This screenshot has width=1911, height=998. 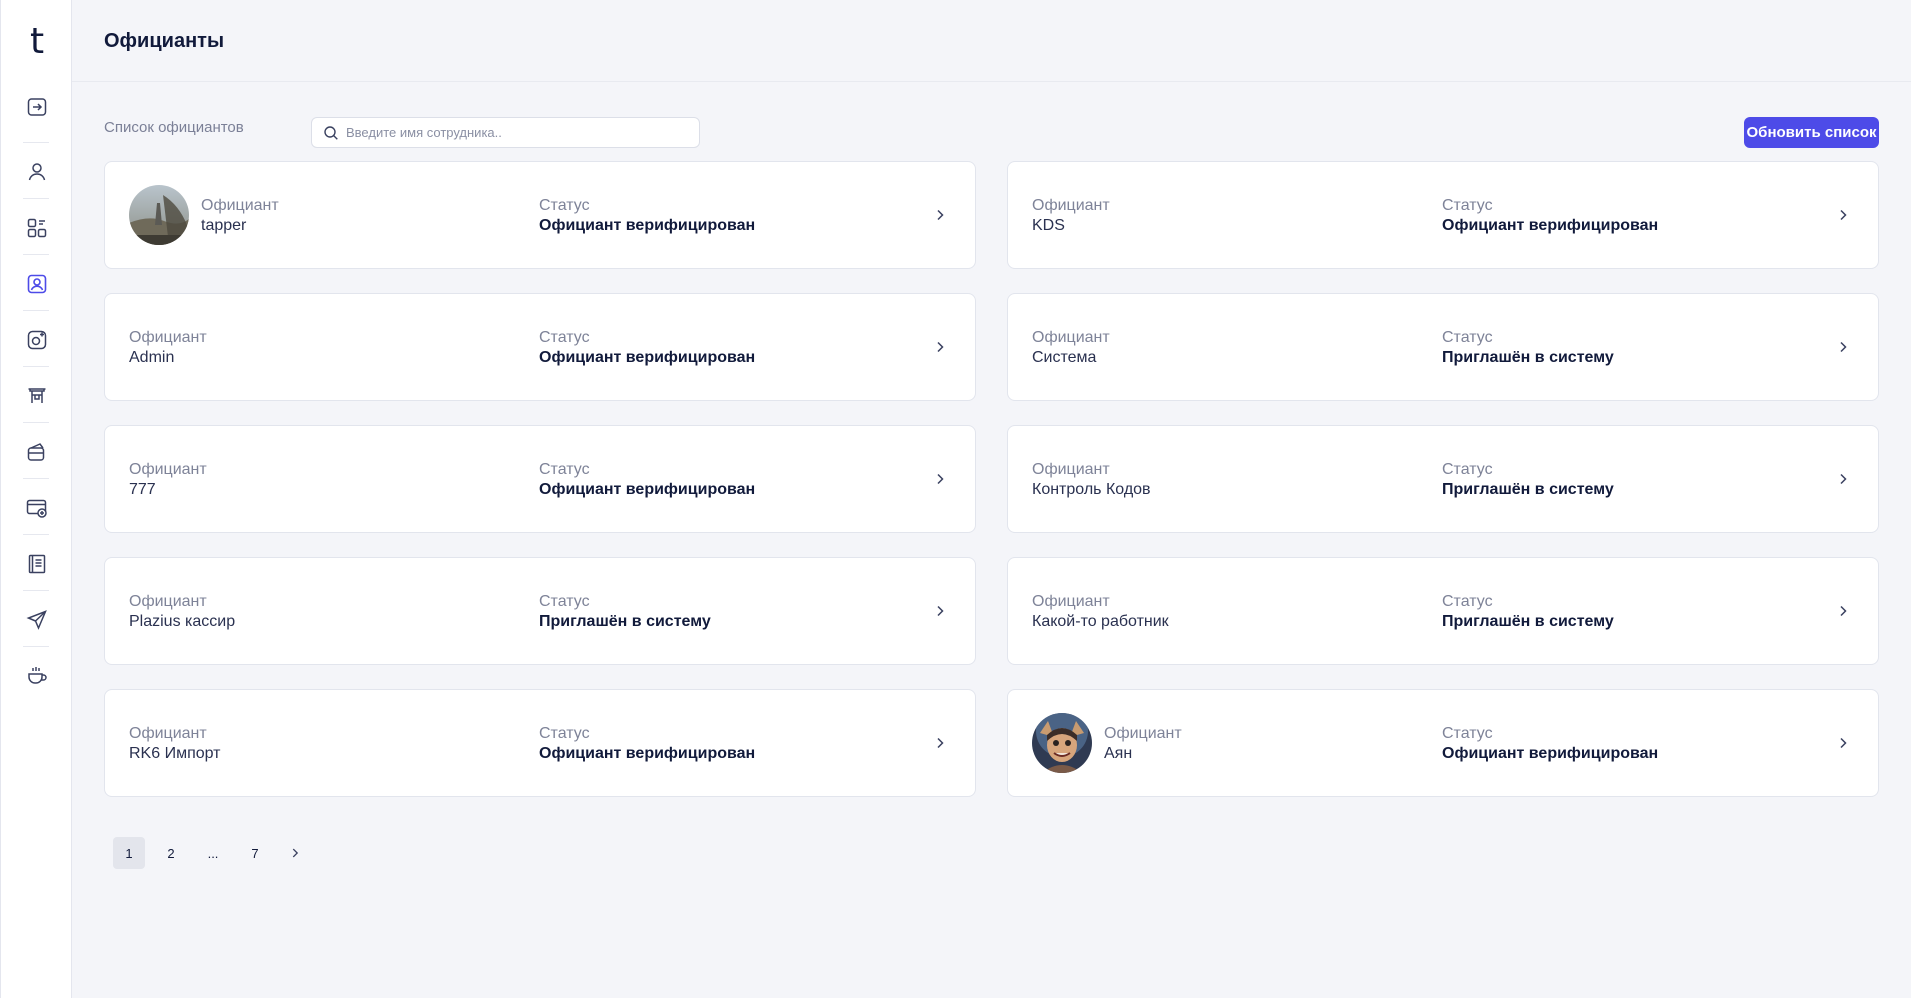 I want to click on page-title: Официанты, so click(x=164, y=41).